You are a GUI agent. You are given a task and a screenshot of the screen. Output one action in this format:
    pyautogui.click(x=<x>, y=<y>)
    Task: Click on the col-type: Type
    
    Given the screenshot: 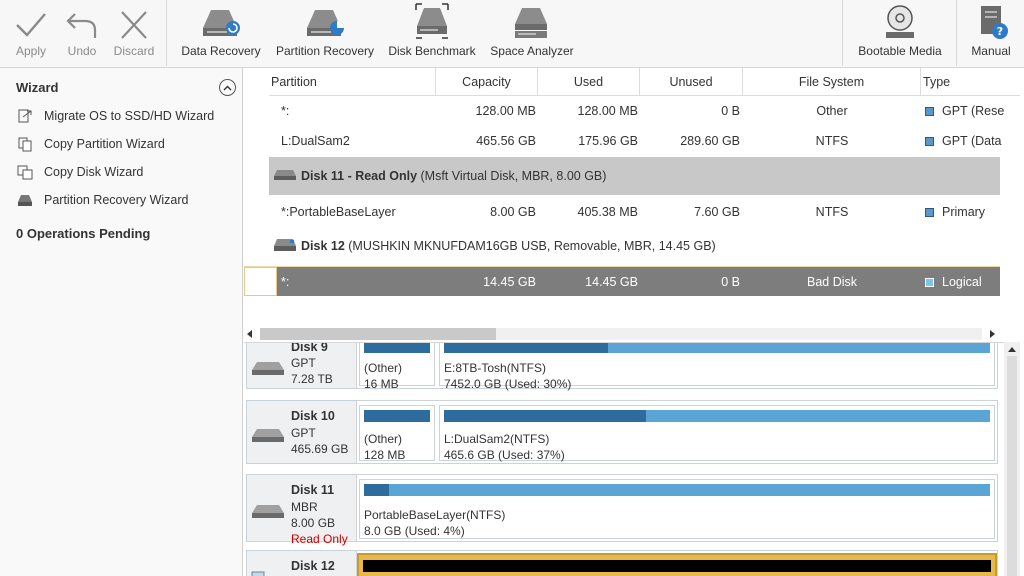 What is the action you would take?
    pyautogui.click(x=970, y=82)
    